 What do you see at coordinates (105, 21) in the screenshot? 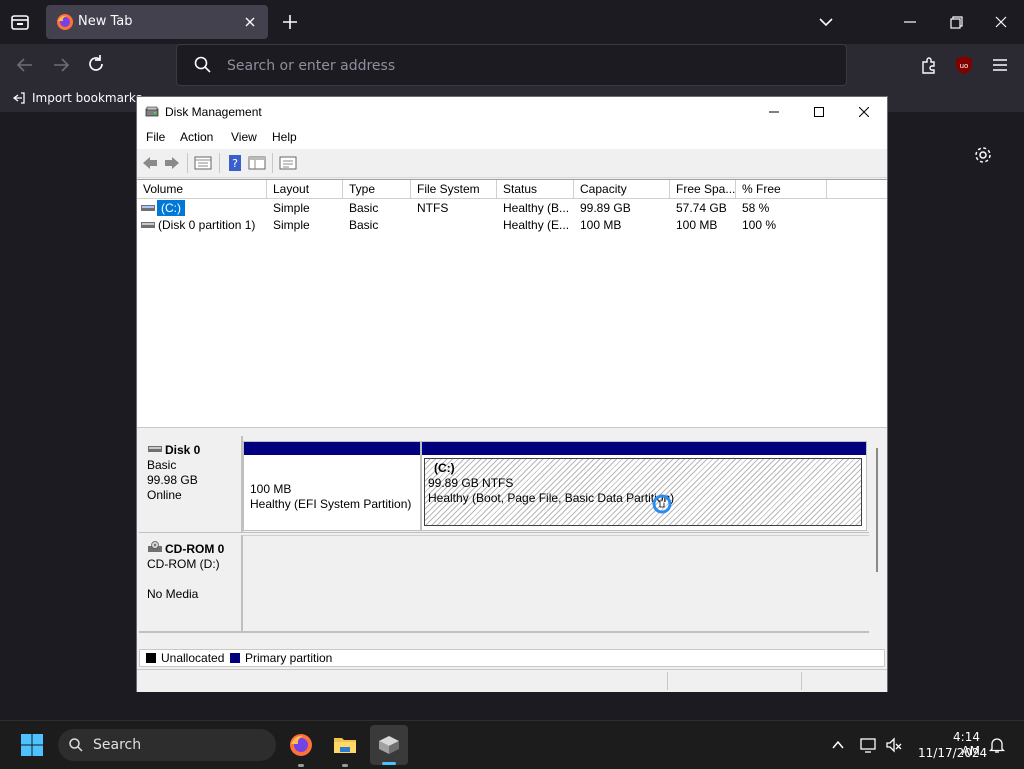
I see `tab-title: New Tab` at bounding box center [105, 21].